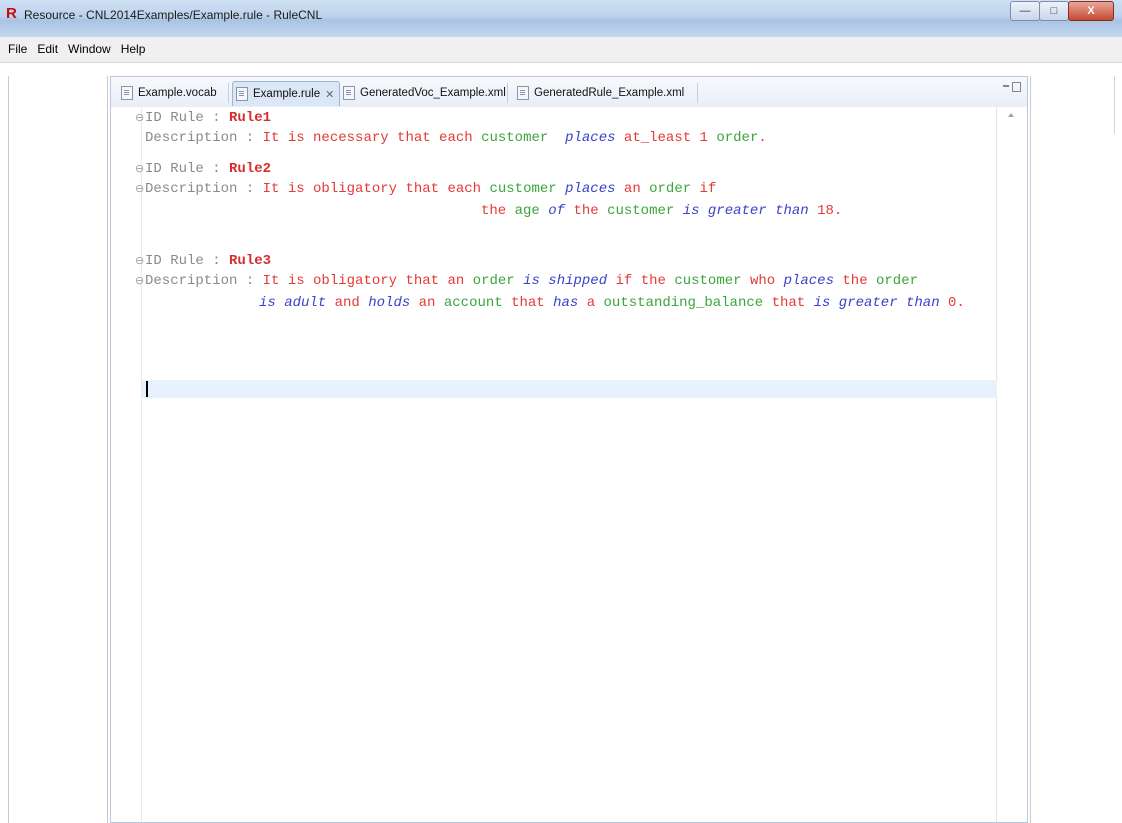 The width and height of the screenshot is (1122, 823). Describe the element at coordinates (1025, 11) in the screenshot. I see `minimize-button: —` at that location.